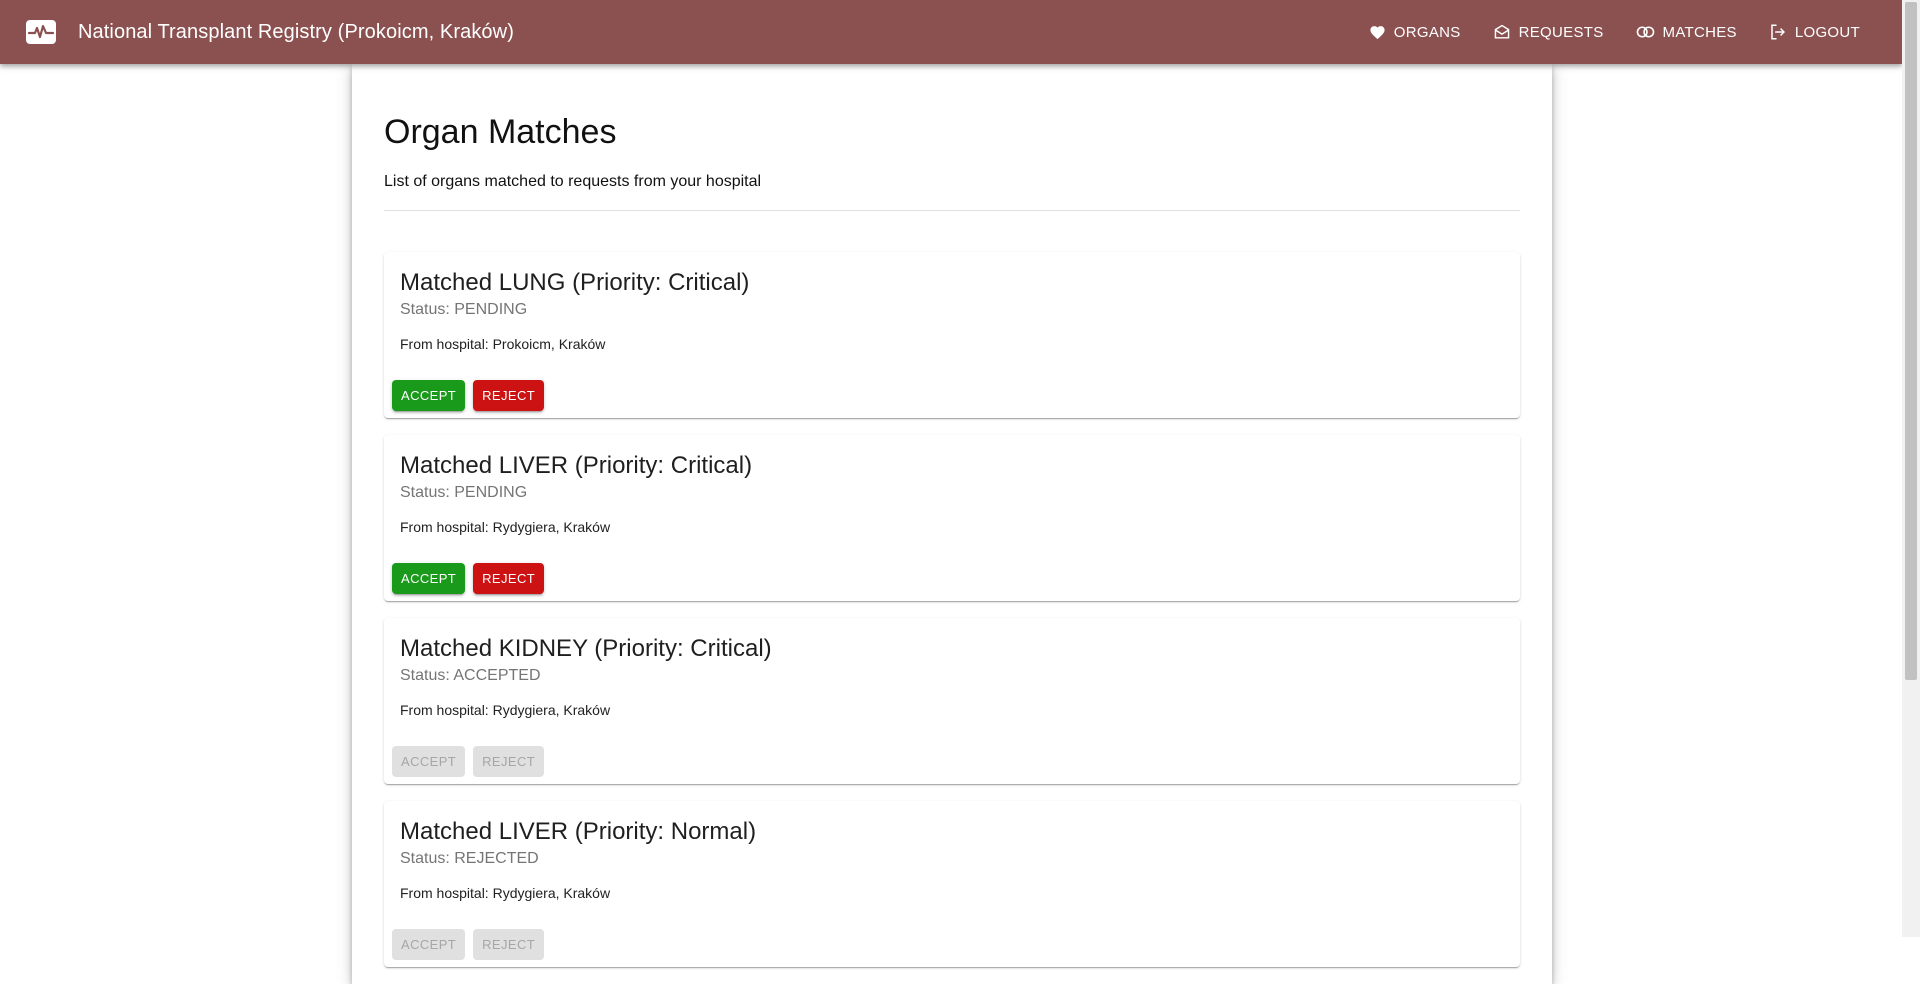  What do you see at coordinates (1778, 32) in the screenshot?
I see `logout-icon` at bounding box center [1778, 32].